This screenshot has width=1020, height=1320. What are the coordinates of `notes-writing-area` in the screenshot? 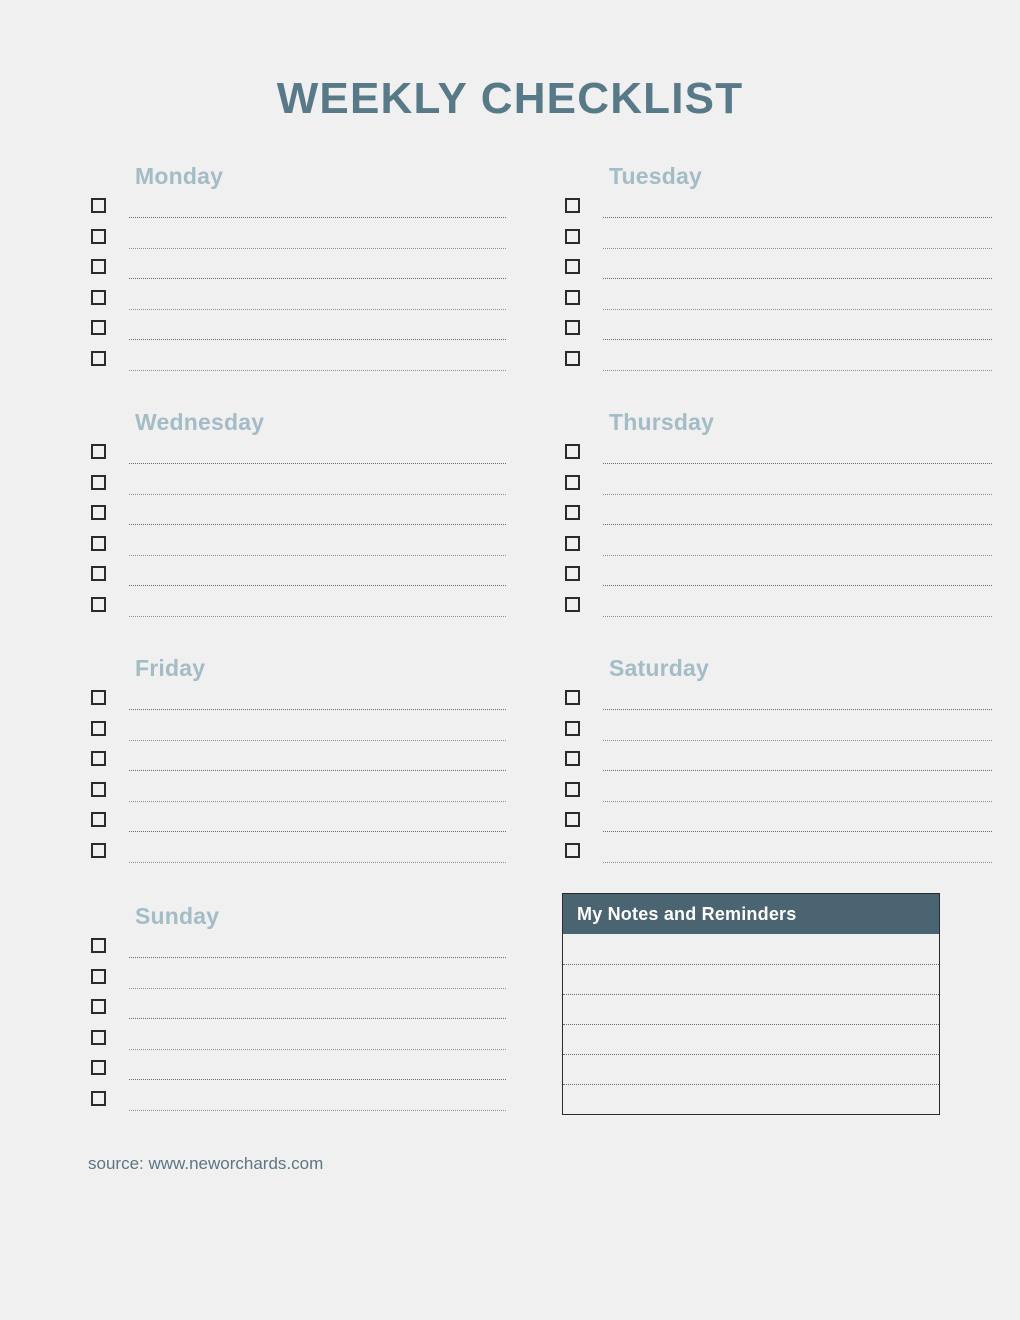 It's located at (751, 1024).